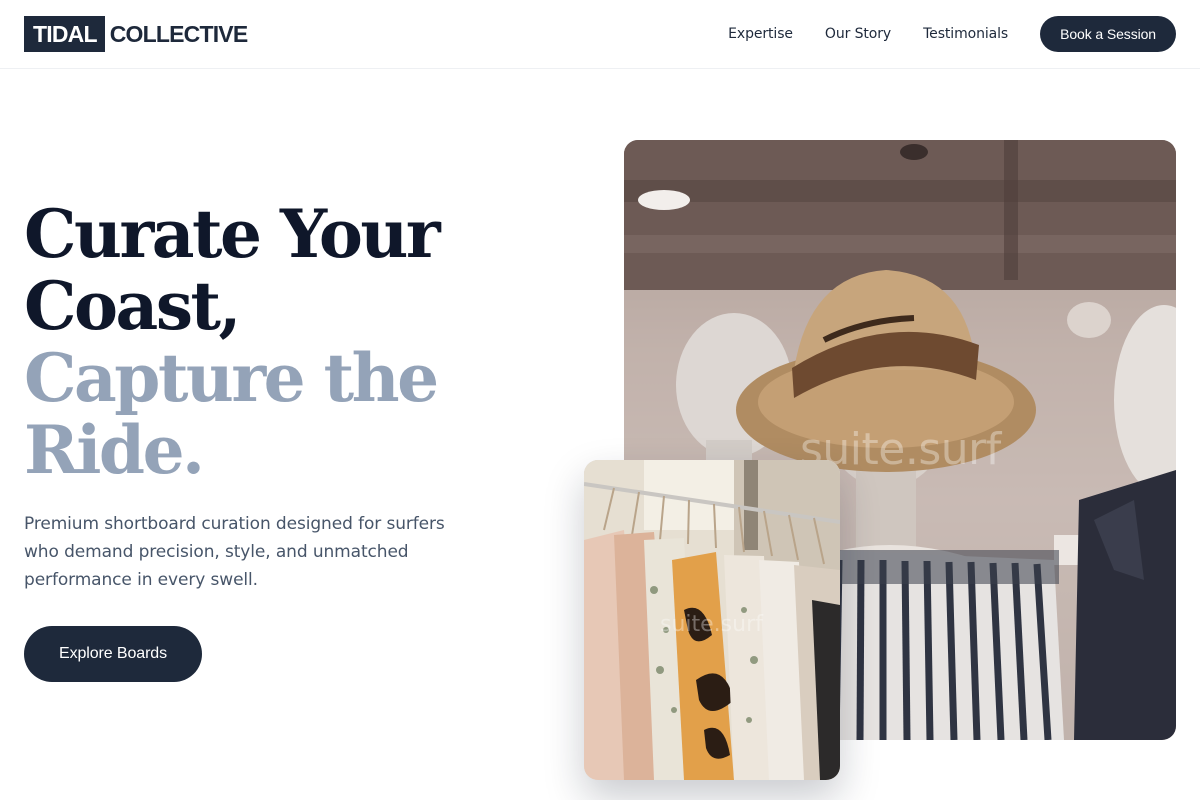 The image size is (1200, 800). I want to click on explore-boards-button: Explore Boards, so click(113, 654).